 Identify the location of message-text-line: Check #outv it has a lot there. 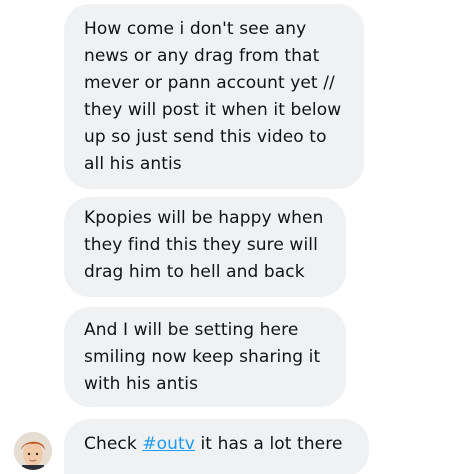
(219, 444).